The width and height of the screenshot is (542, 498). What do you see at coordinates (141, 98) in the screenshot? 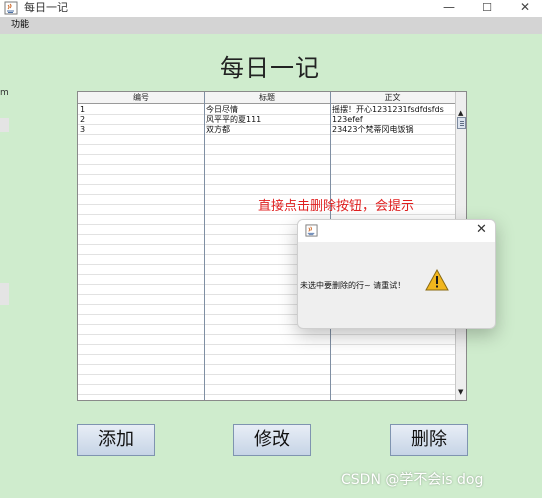
I see `column-header-id: 编号` at bounding box center [141, 98].